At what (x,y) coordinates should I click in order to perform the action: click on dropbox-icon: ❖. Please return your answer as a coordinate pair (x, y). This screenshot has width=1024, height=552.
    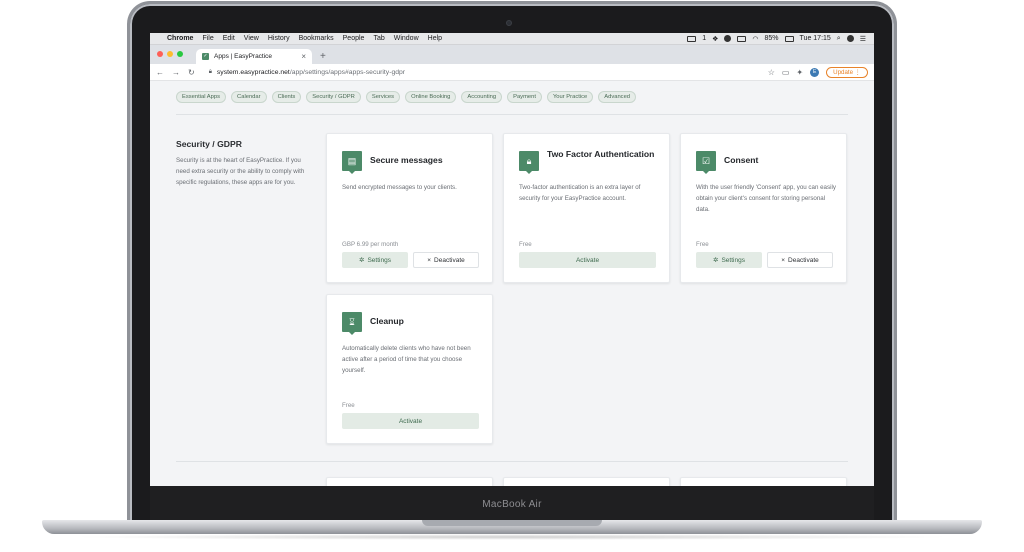
    Looking at the image, I should click on (715, 39).